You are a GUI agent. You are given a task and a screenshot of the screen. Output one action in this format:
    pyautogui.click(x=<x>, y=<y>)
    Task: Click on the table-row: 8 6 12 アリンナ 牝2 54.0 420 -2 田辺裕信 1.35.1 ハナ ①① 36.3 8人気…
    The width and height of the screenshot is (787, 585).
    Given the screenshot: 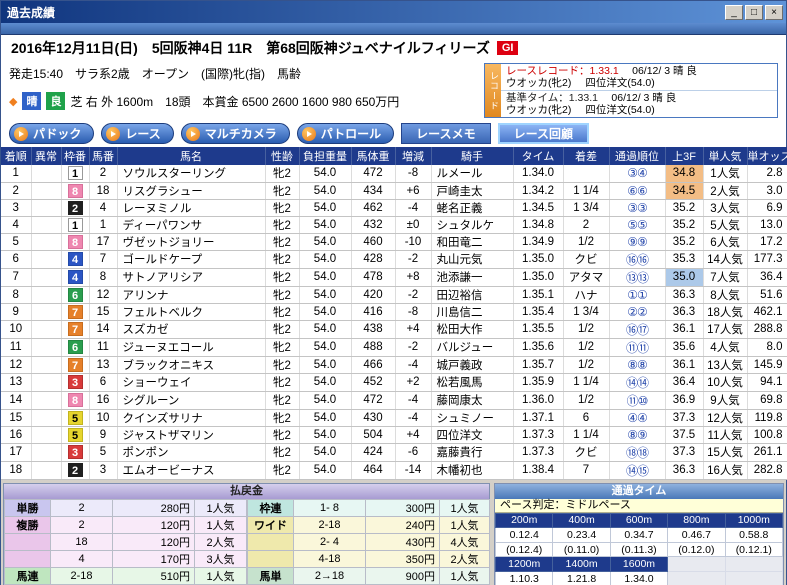 What is the action you would take?
    pyautogui.click(x=394, y=295)
    